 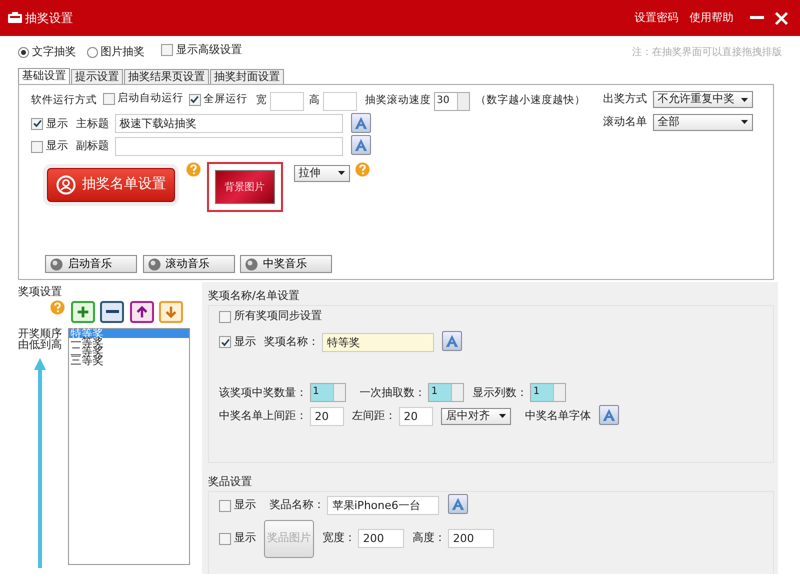 I want to click on stretch-select: 拉伸, so click(x=322, y=173).